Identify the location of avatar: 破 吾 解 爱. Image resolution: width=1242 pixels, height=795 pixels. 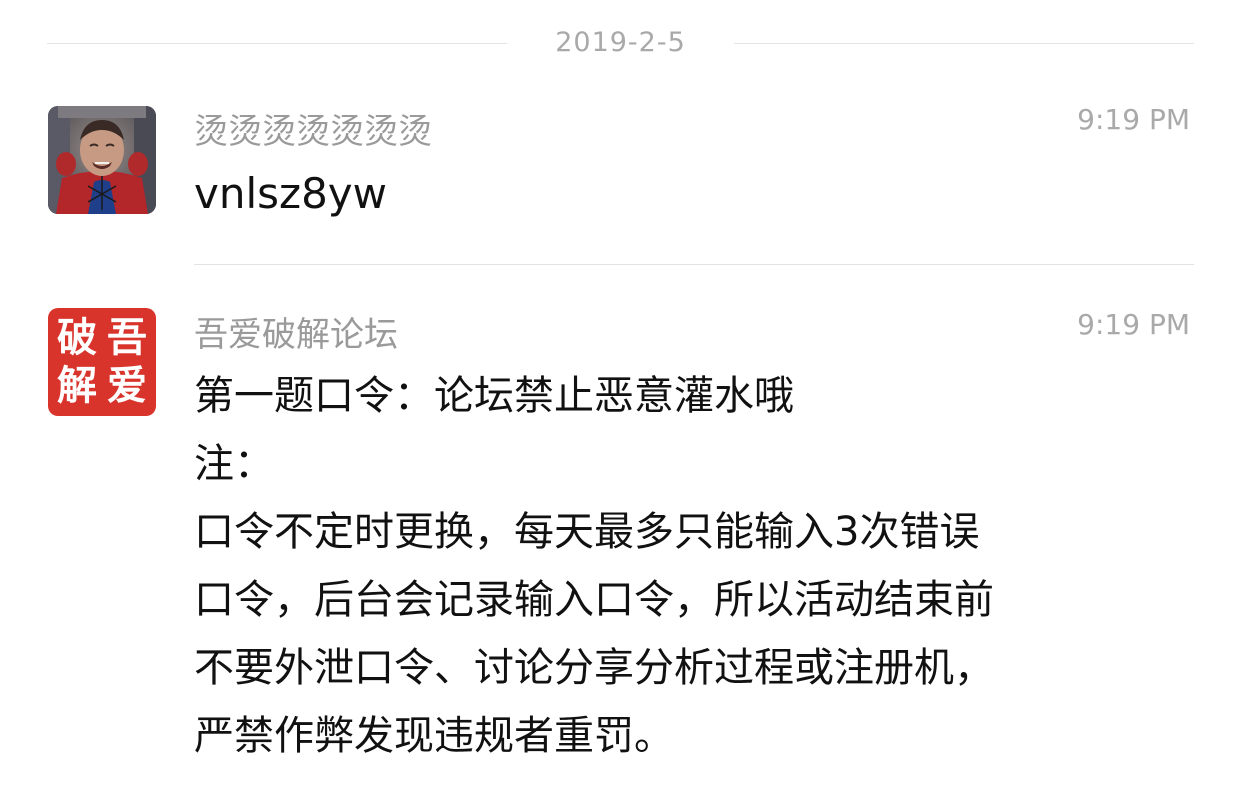
(102, 362).